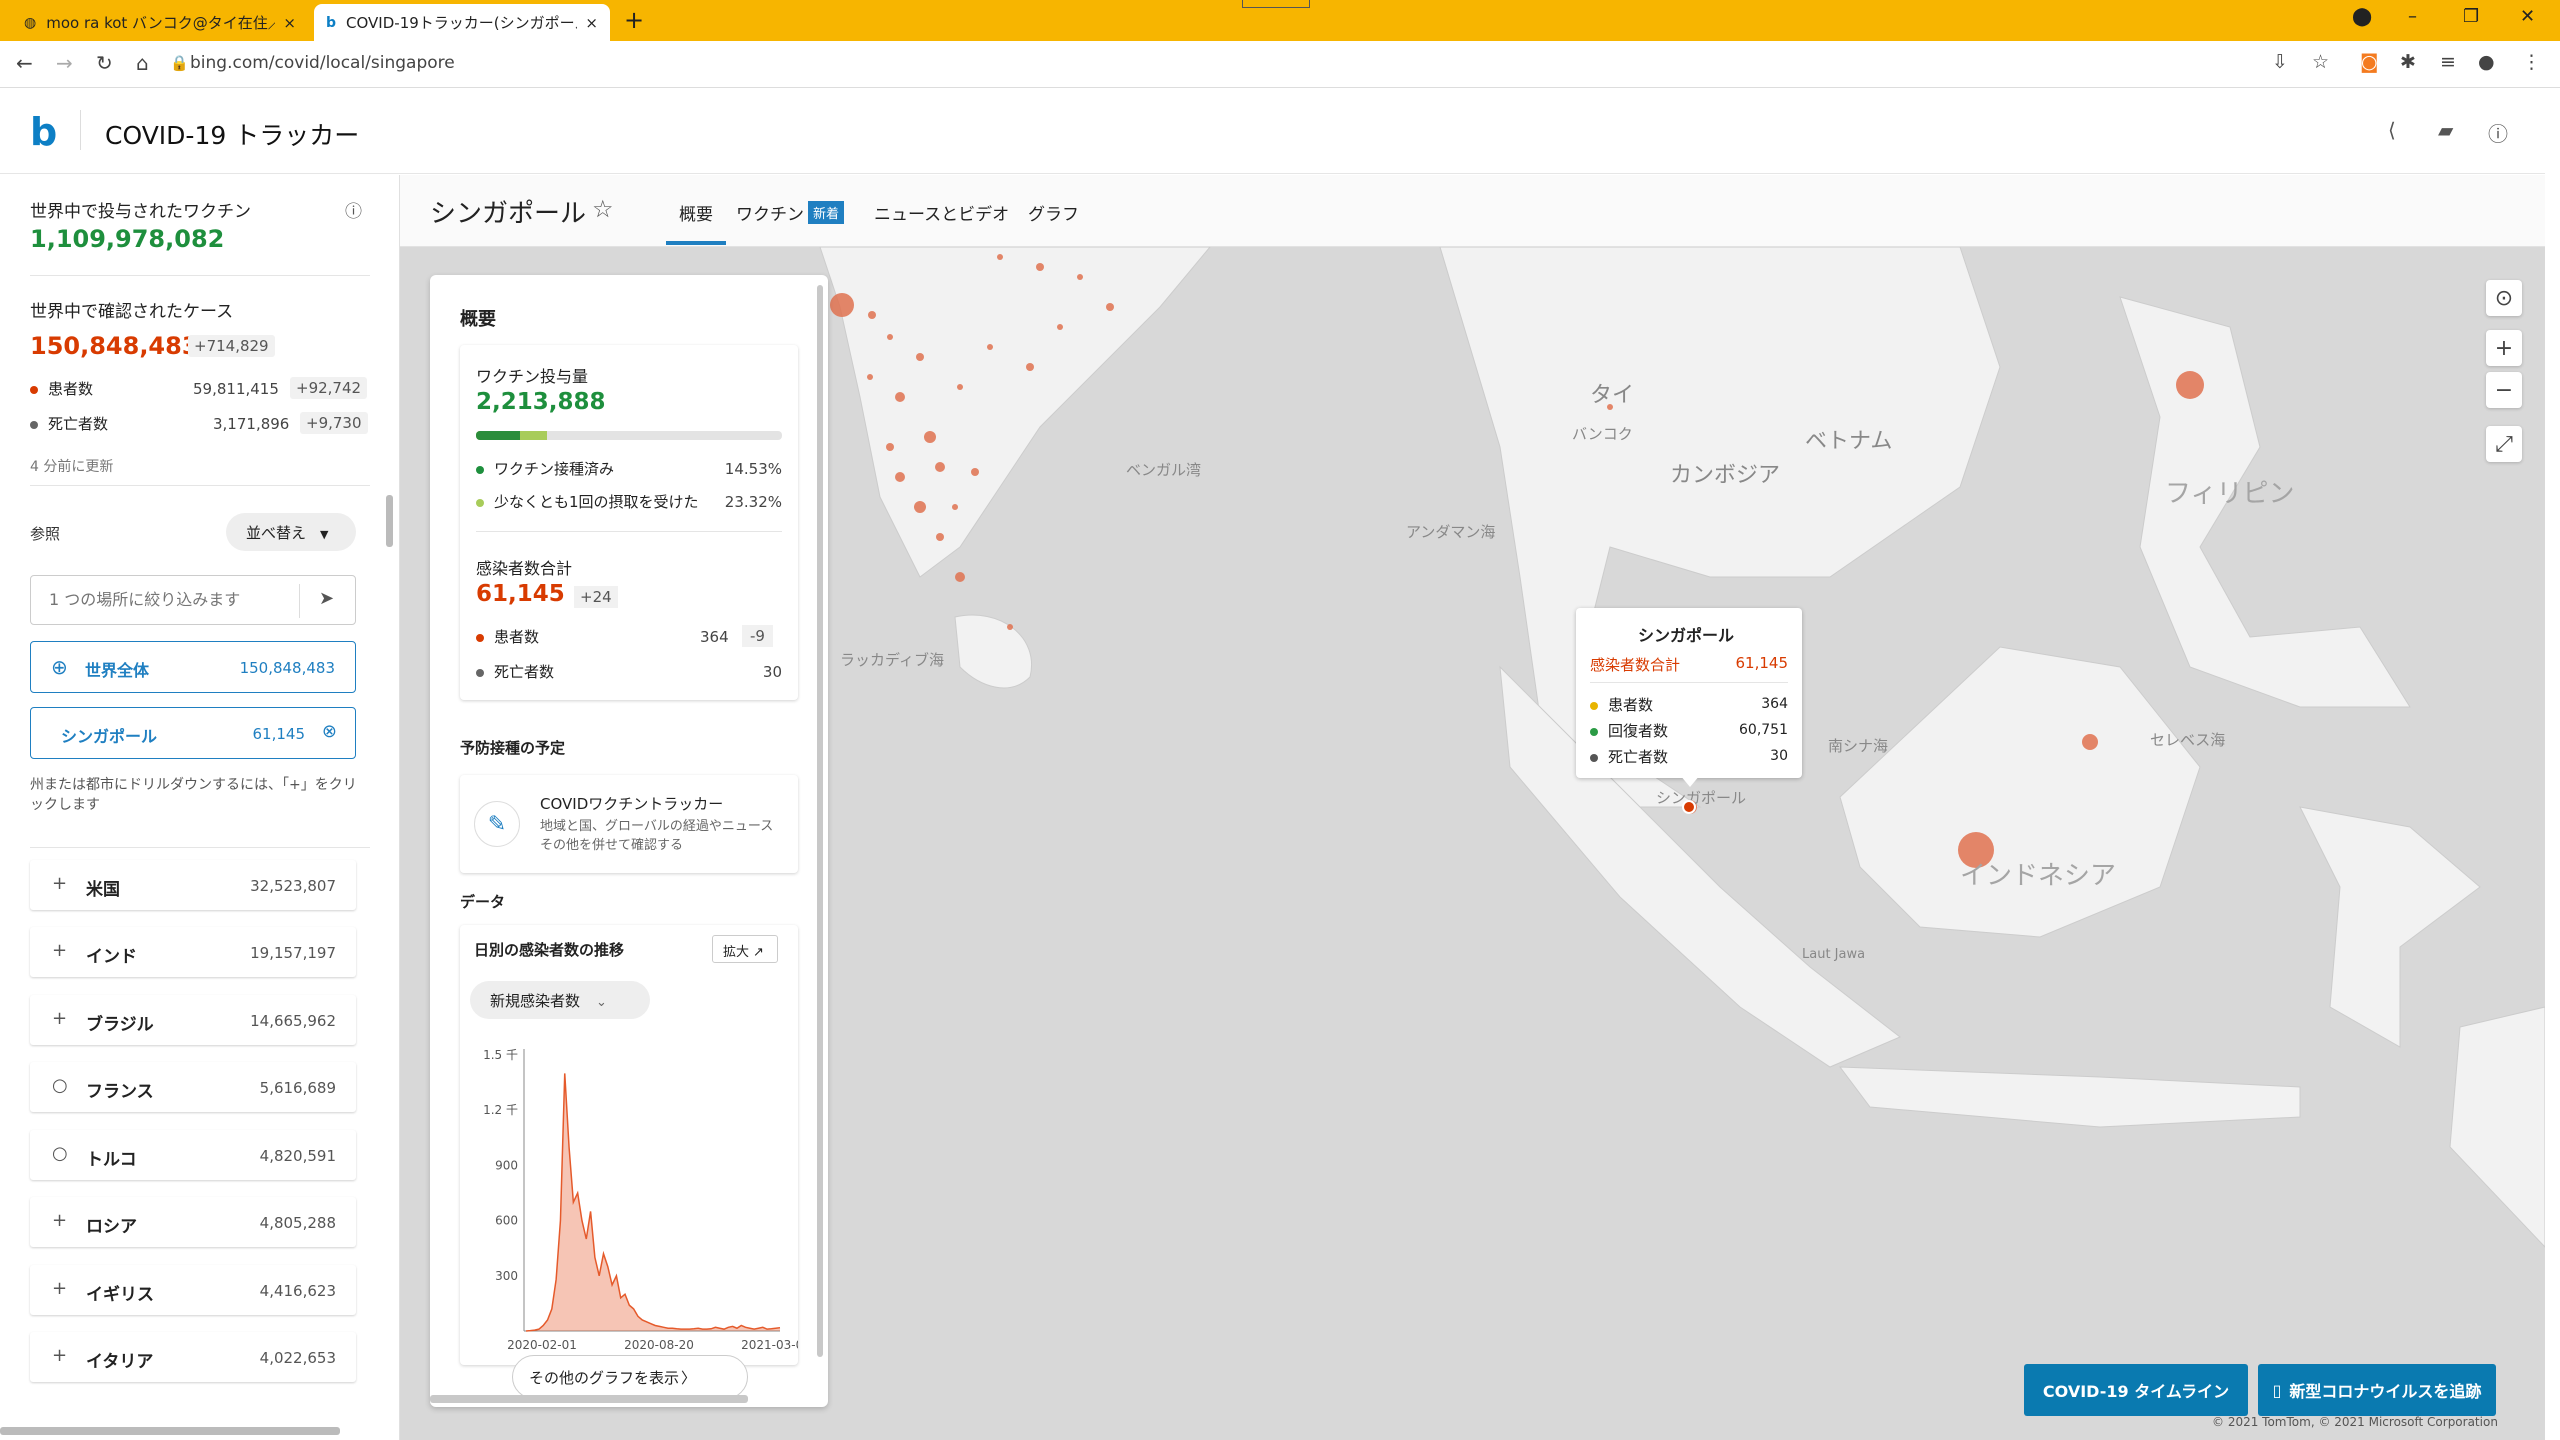 The height and width of the screenshot is (1440, 2560). Describe the element at coordinates (820, 821) in the screenshot. I see `panel-scrollbar` at that location.